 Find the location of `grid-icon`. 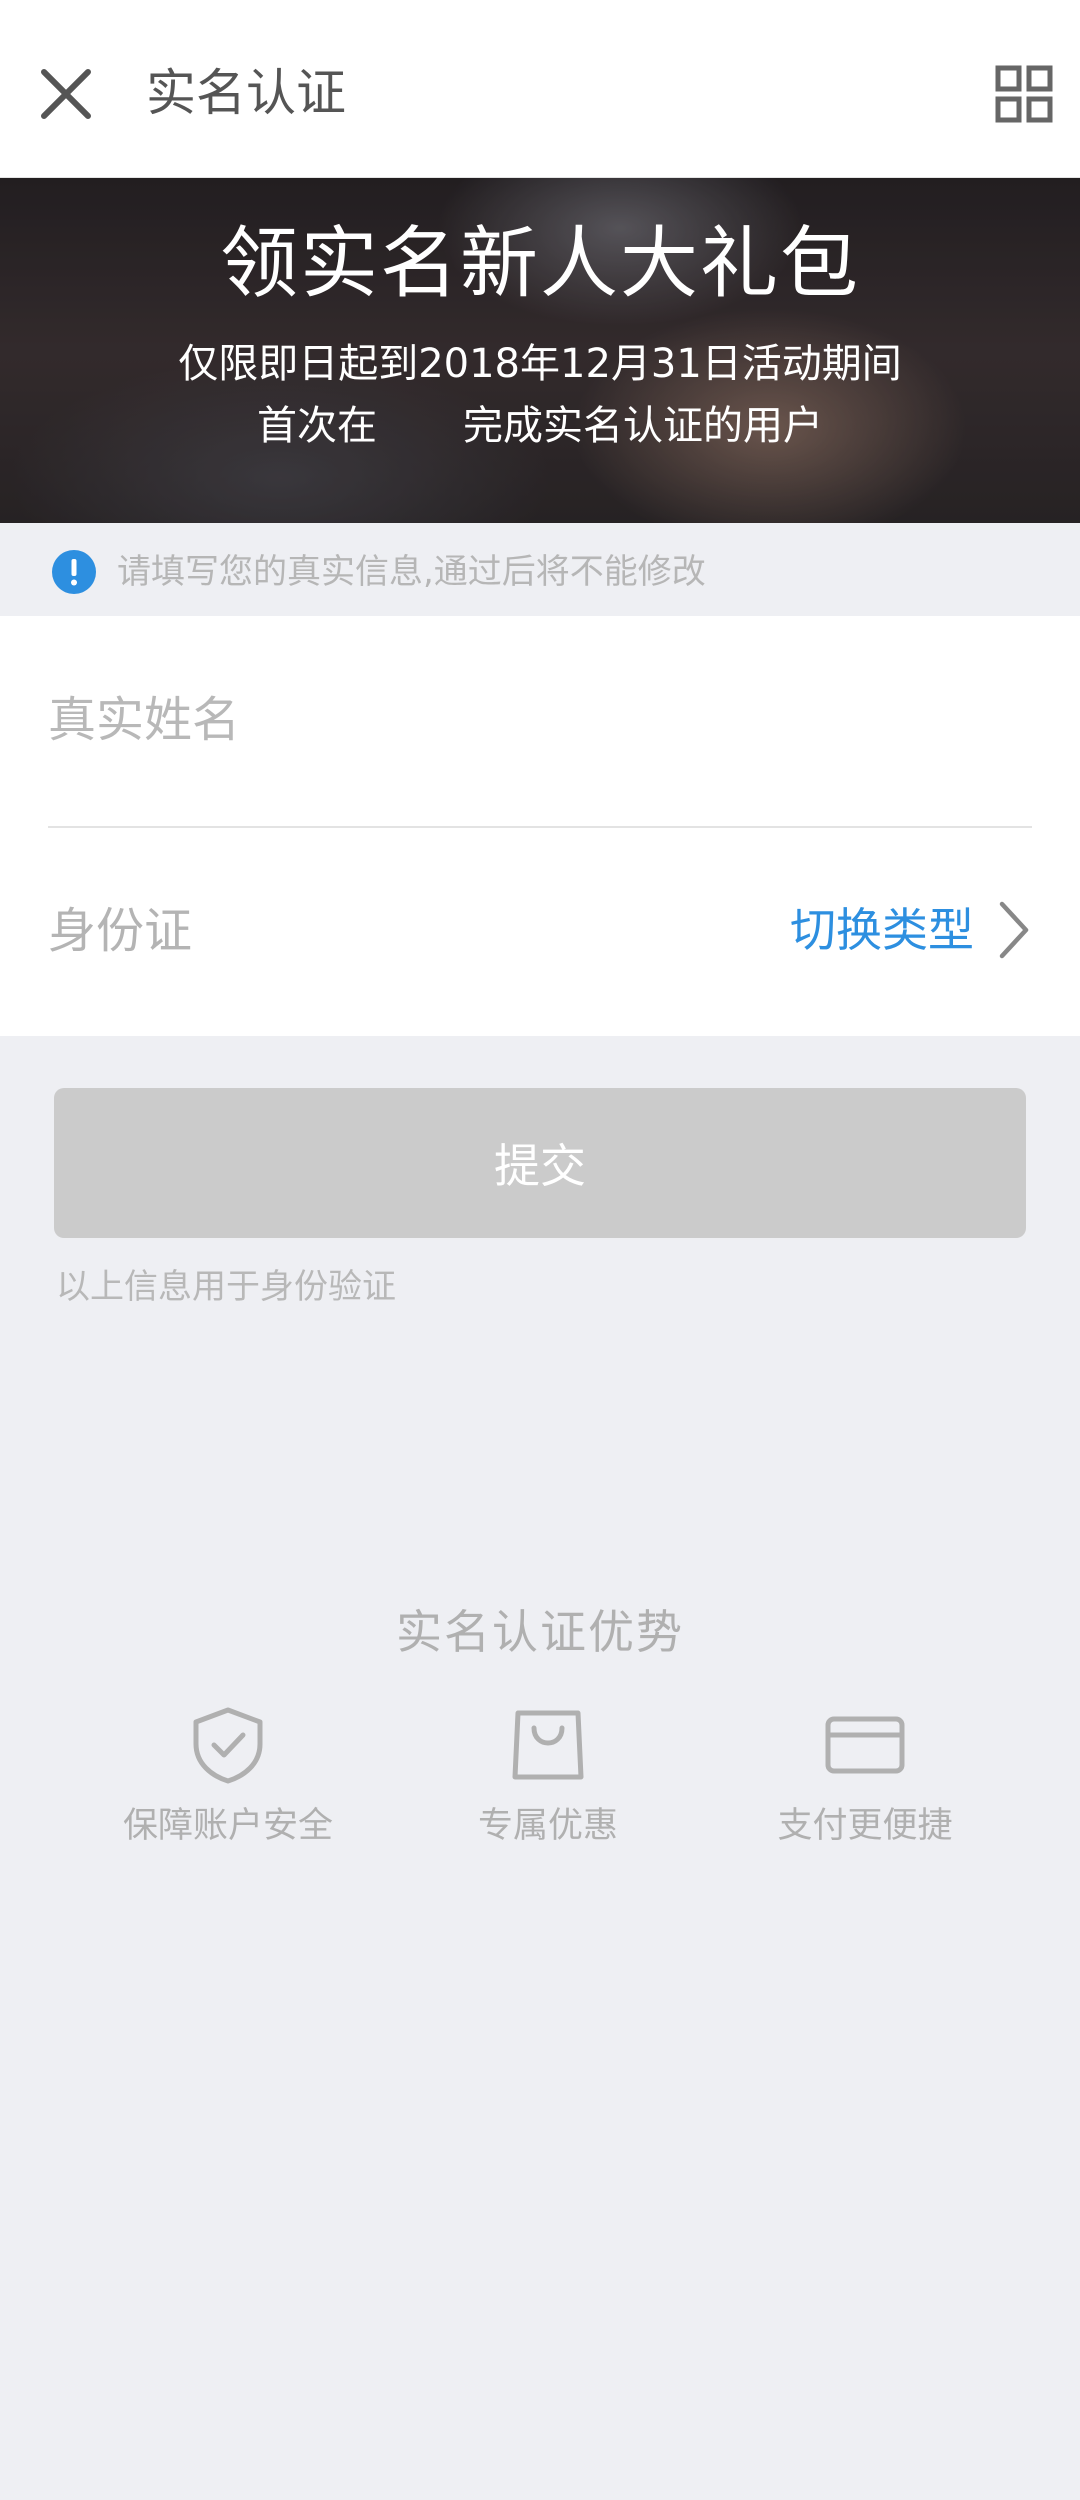

grid-icon is located at coordinates (1024, 94).